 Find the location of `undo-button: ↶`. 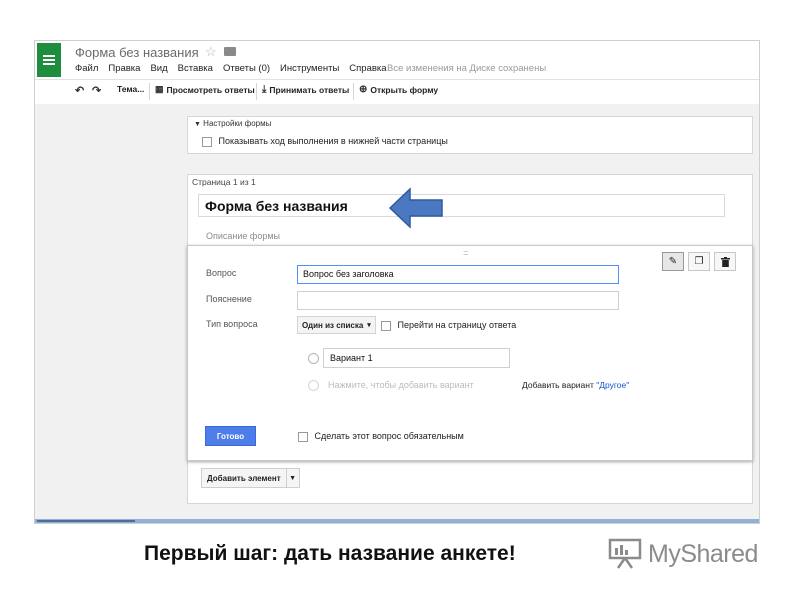

undo-button: ↶ is located at coordinates (79, 90).